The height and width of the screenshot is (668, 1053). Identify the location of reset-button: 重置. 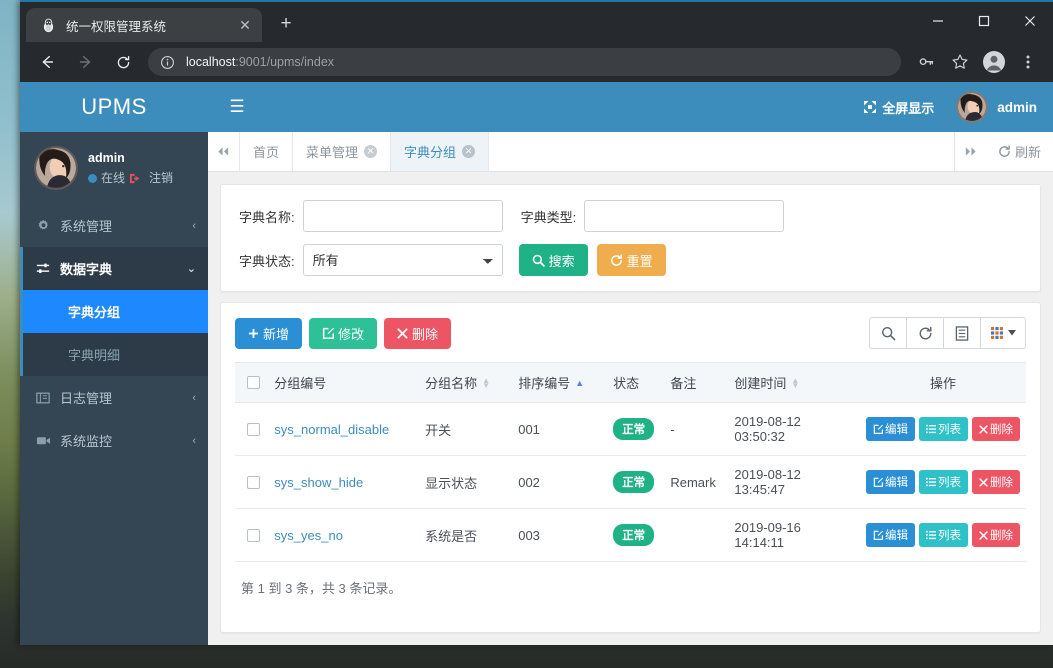
(631, 260).